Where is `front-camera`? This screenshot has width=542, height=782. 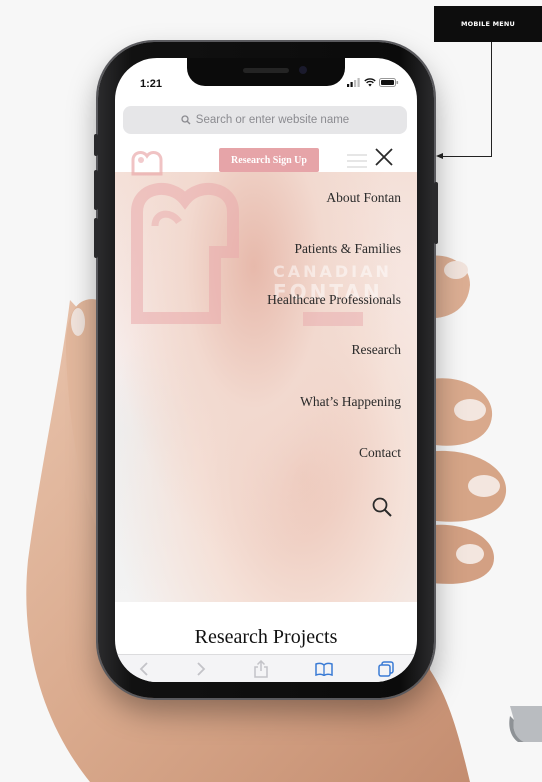 front-camera is located at coordinates (303, 70).